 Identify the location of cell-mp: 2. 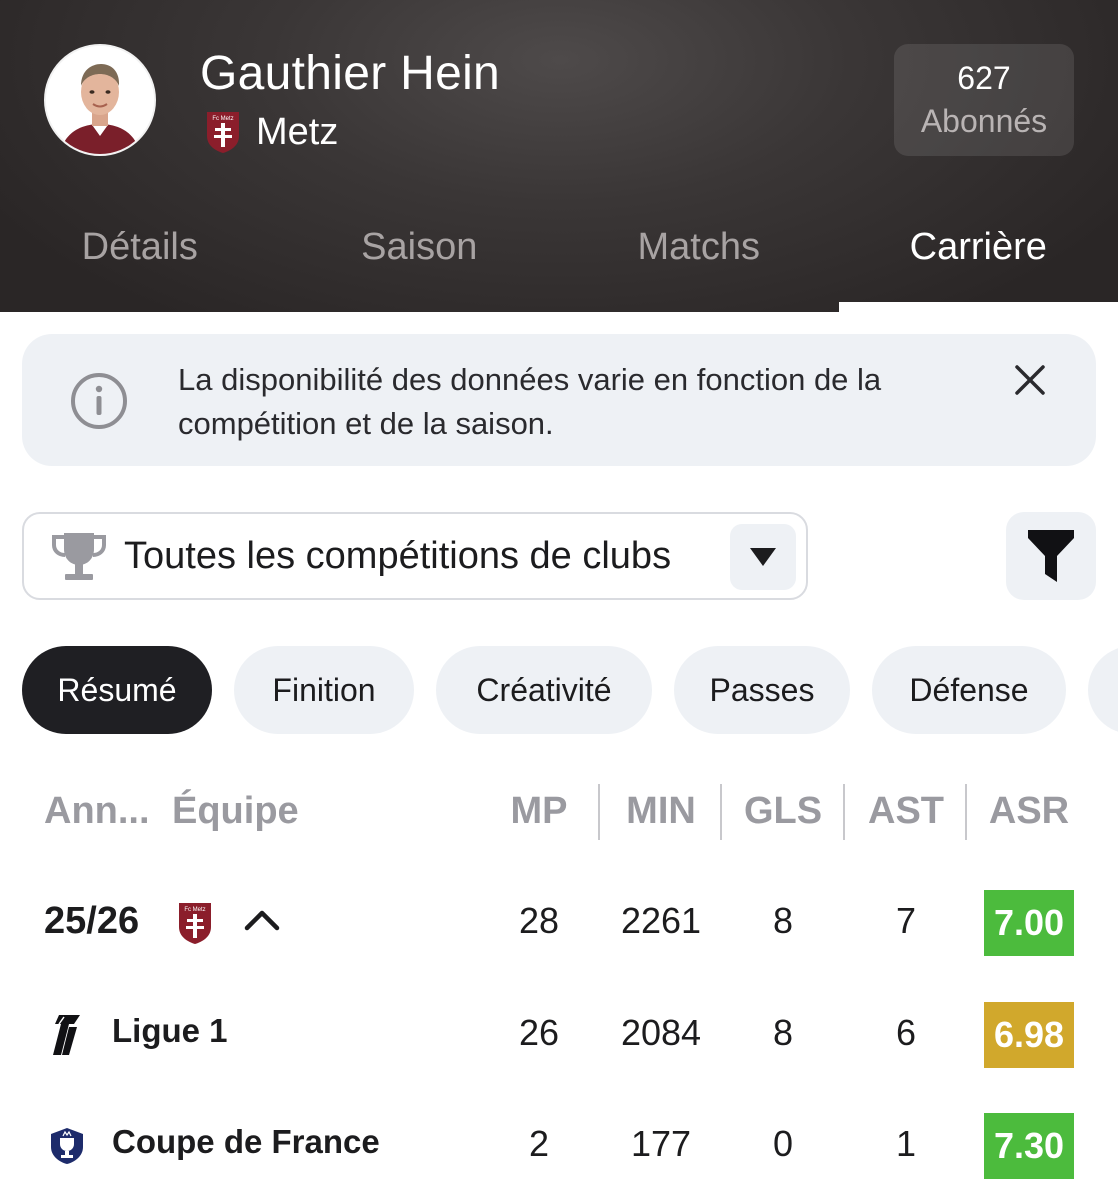
(539, 1143).